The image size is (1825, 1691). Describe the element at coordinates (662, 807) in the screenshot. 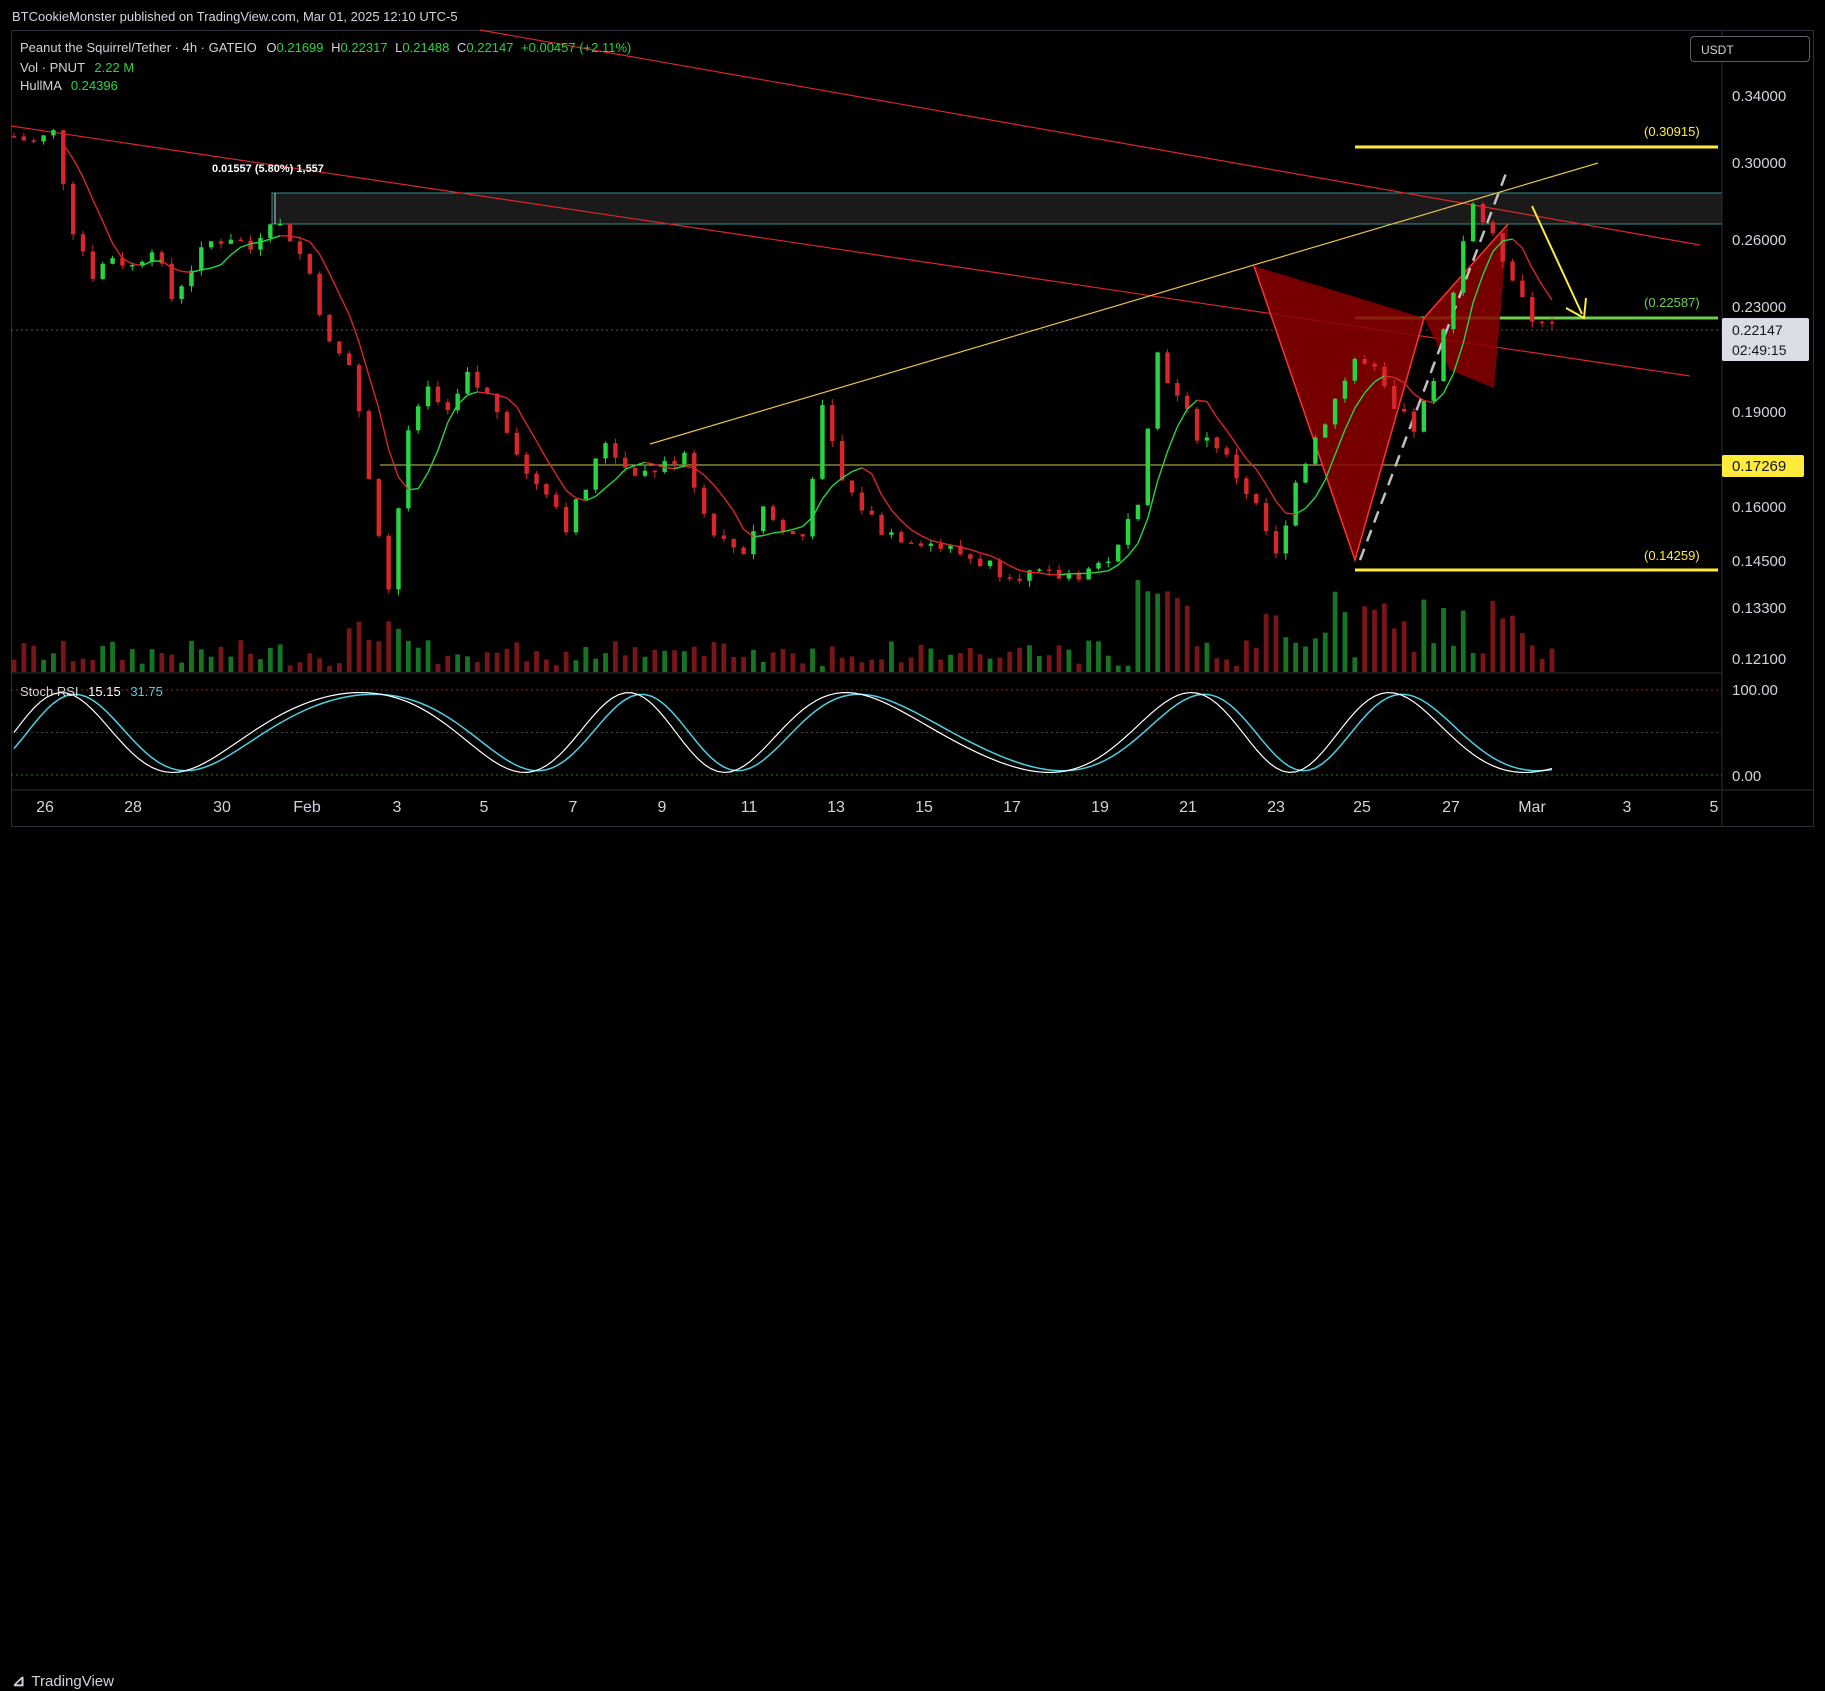

I see `time-tick-label: 9` at that location.